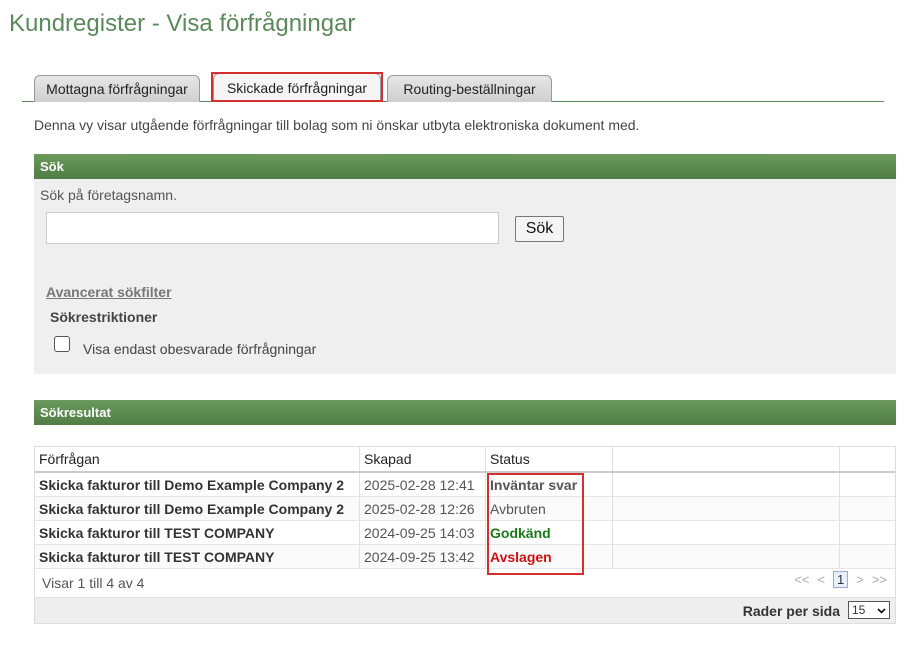  I want to click on page-title: Kundregister - Visa förfrågningar, so click(182, 23).